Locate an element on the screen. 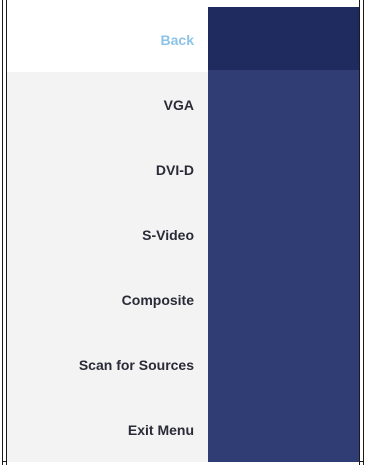 Image resolution: width=366 pixels, height=465 pixels. menu-item-label: Back is located at coordinates (177, 39).